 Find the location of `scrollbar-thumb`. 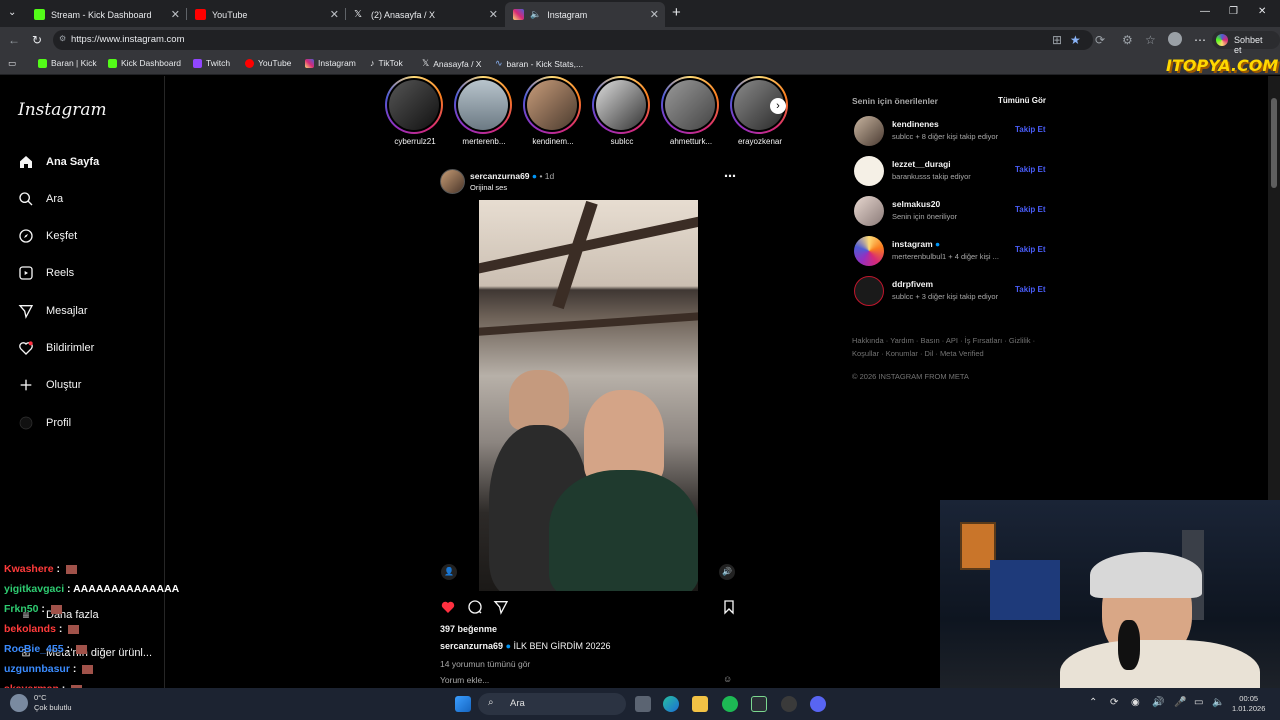

scrollbar-thumb is located at coordinates (1274, 143).